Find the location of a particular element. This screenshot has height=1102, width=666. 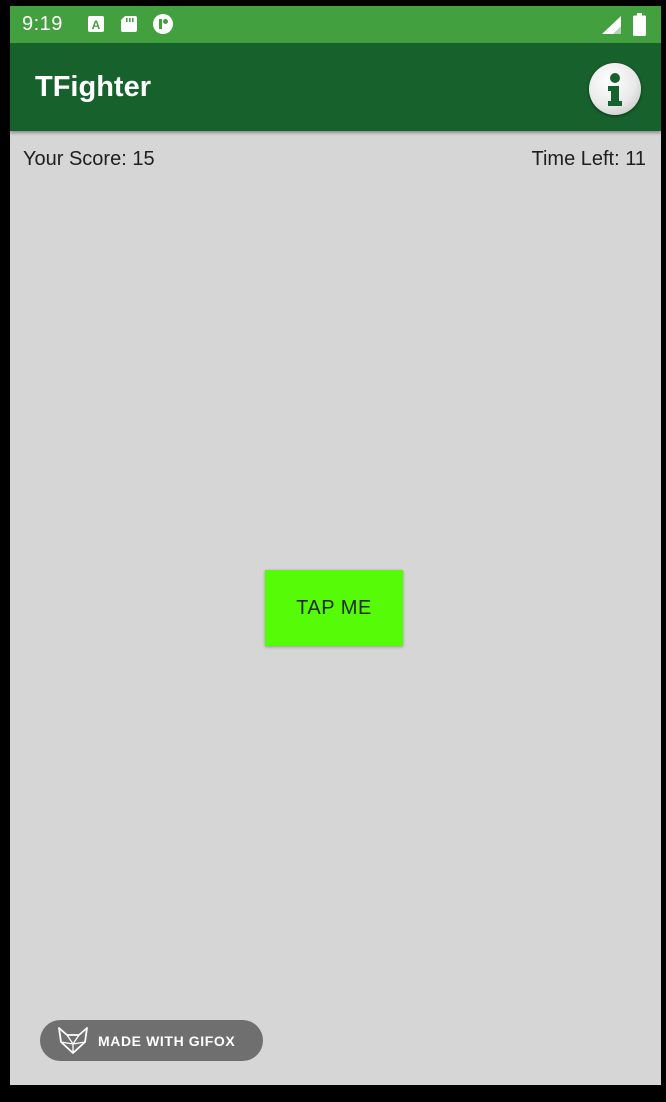

status-bar: 9:19 A is located at coordinates (335, 24).